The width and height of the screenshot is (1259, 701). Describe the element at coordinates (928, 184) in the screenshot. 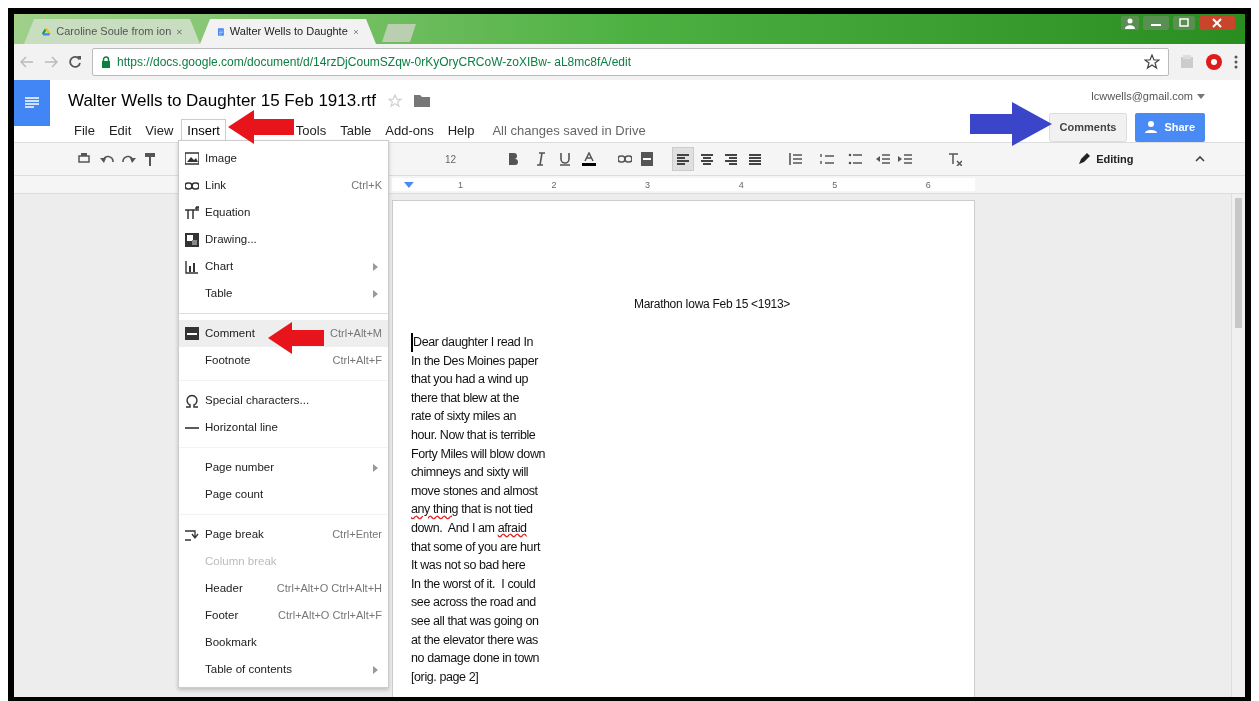

I see `ruler-number: 6` at that location.